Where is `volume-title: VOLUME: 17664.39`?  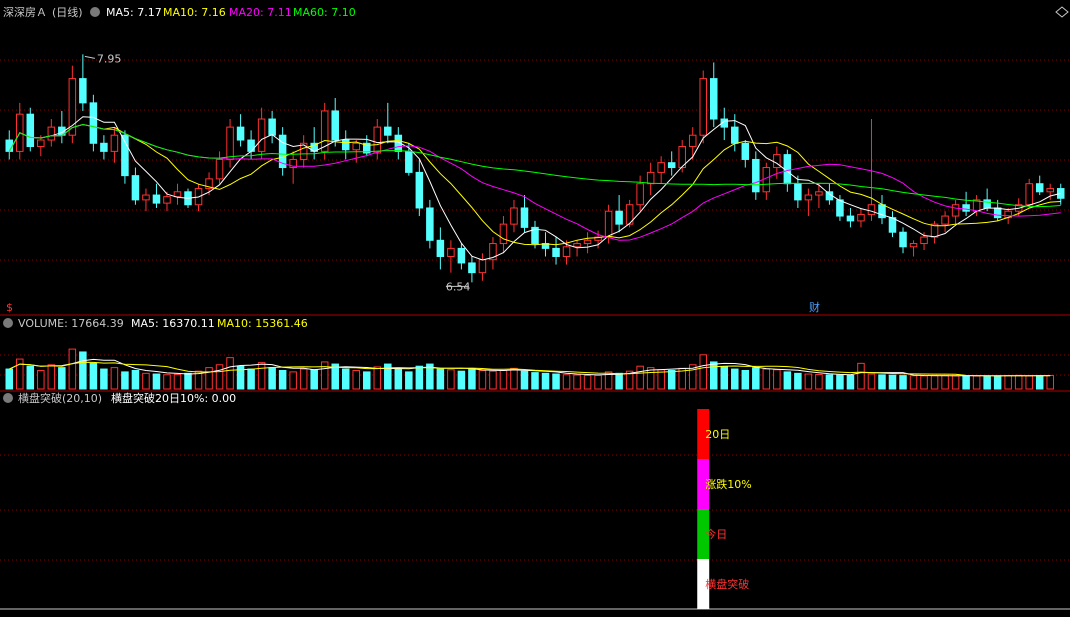
volume-title: VOLUME: 17664.39 is located at coordinates (71, 323).